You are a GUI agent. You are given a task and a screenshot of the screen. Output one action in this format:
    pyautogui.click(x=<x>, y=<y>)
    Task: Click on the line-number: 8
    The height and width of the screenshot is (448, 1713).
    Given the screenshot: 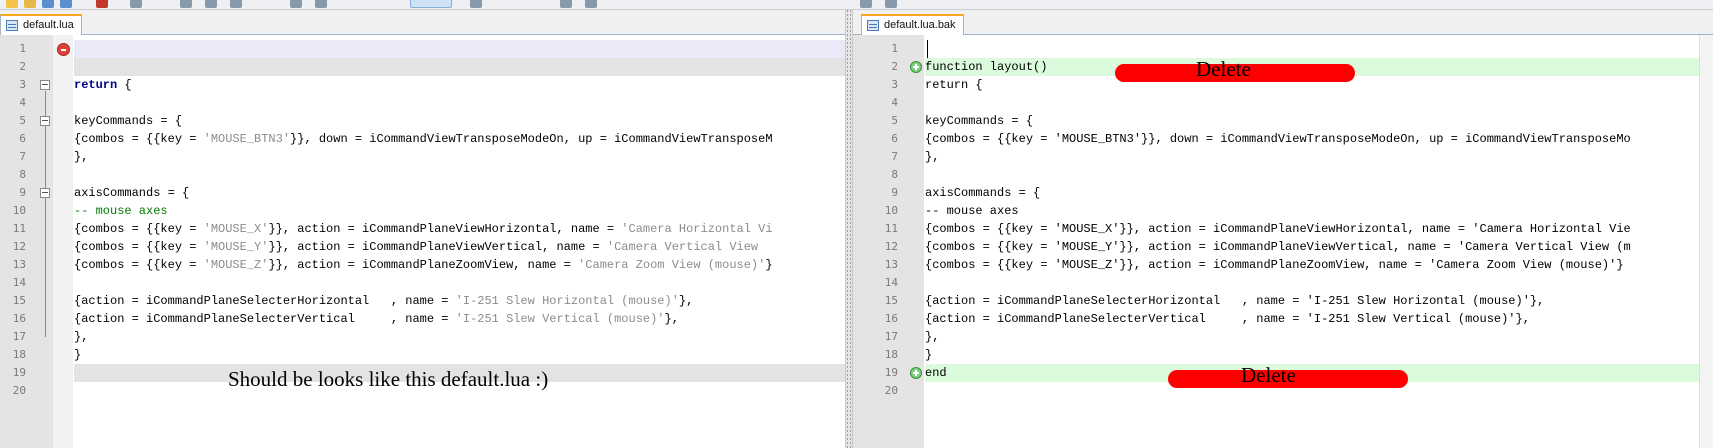 What is the action you would take?
    pyautogui.click(x=894, y=174)
    